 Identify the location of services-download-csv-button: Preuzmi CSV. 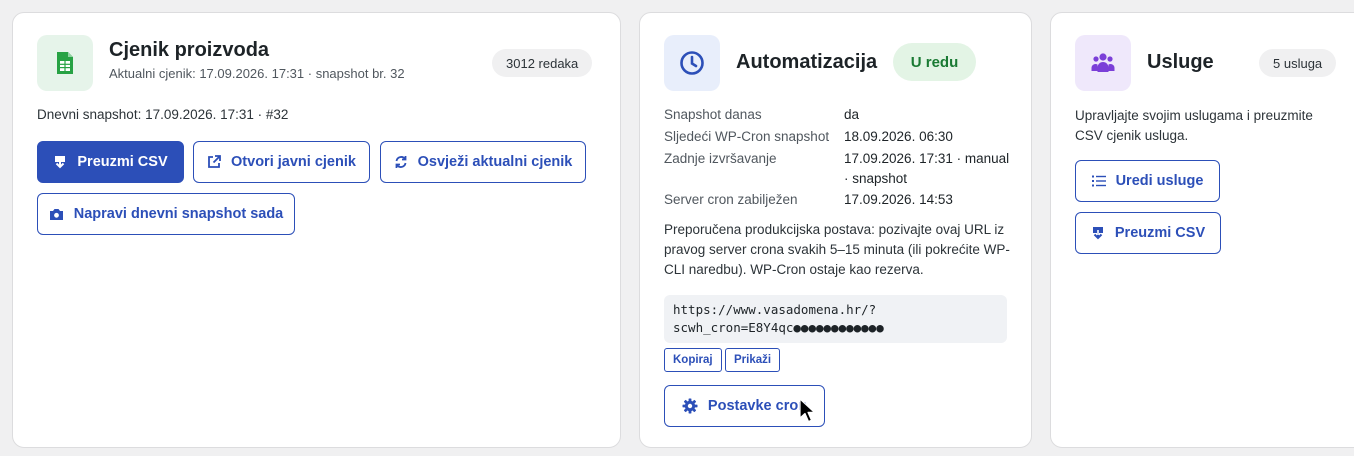
(1148, 233).